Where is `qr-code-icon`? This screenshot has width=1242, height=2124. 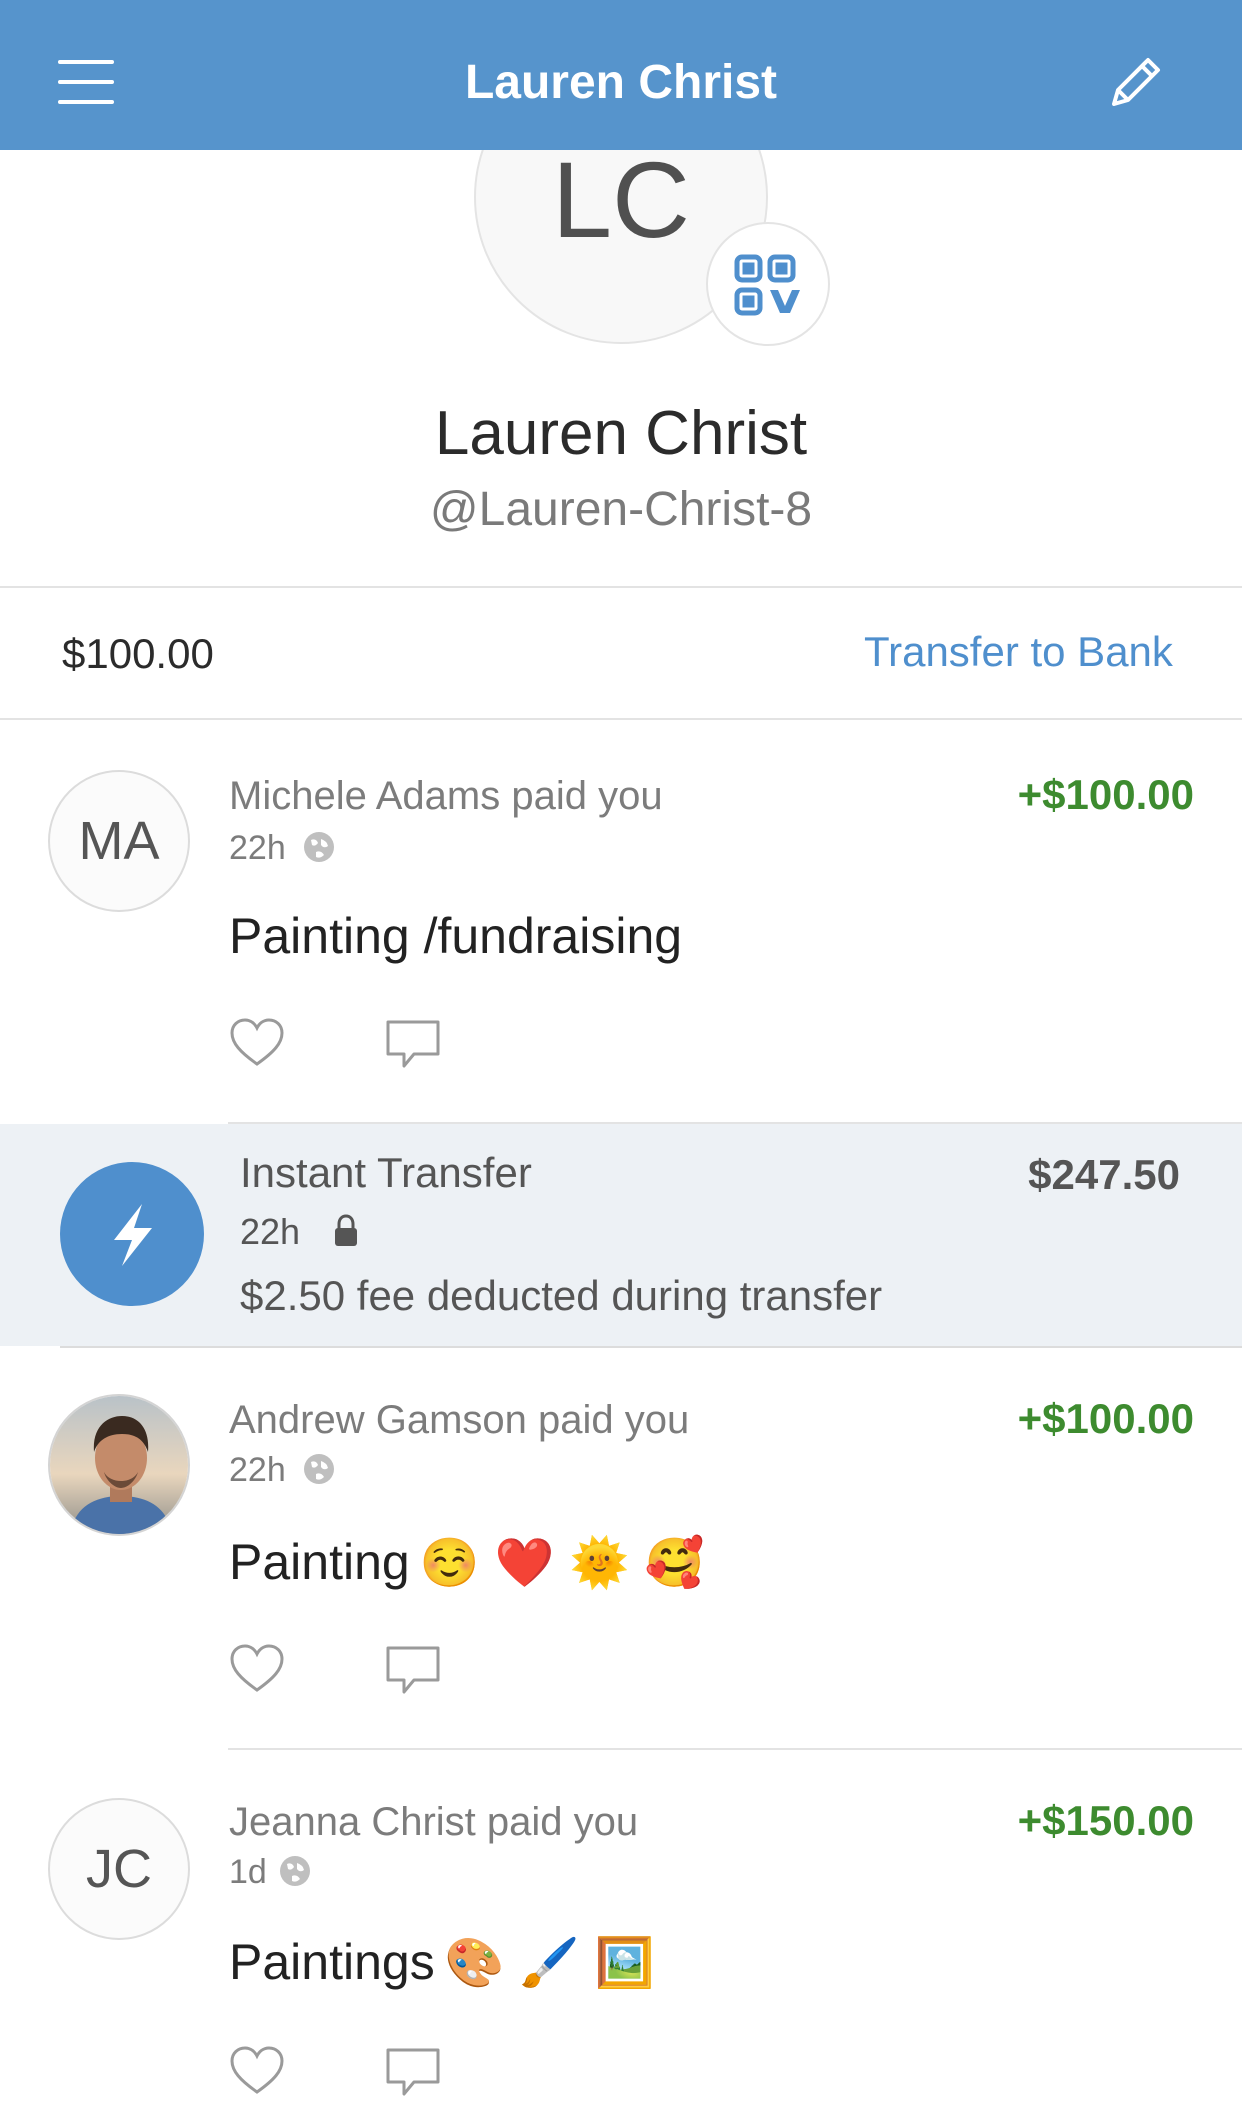
qr-code-icon is located at coordinates (767, 285).